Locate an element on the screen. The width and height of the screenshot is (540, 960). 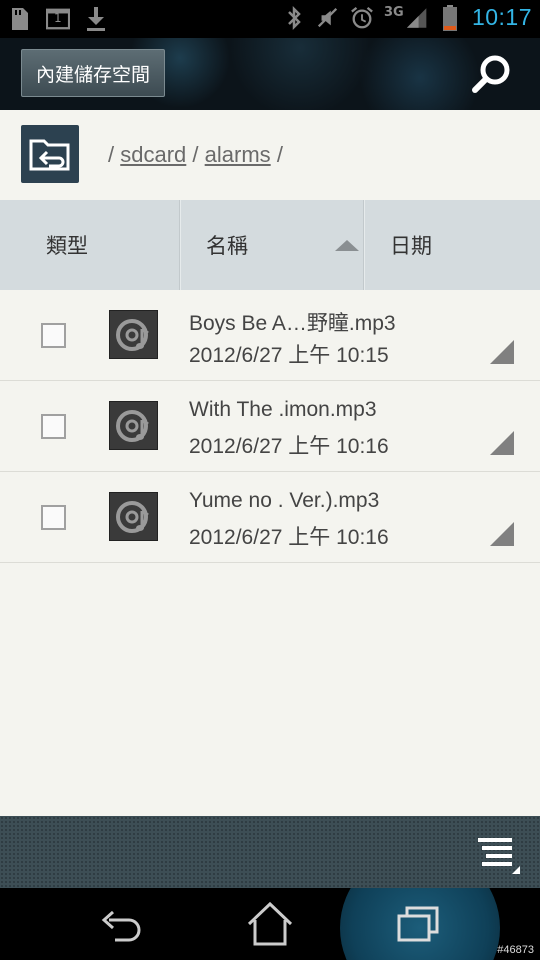
clock: 10:17 is located at coordinates (501, 17).